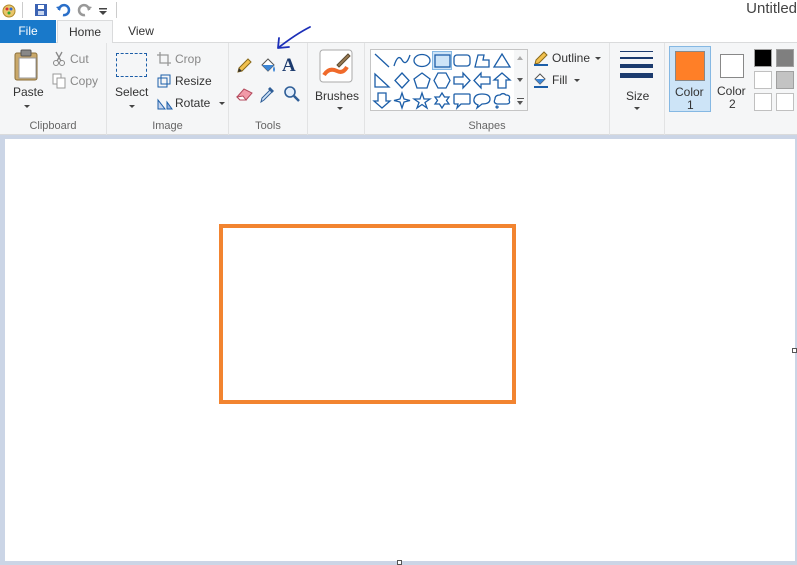 The width and height of the screenshot is (797, 565). What do you see at coordinates (131, 65) in the screenshot?
I see `select-icon` at bounding box center [131, 65].